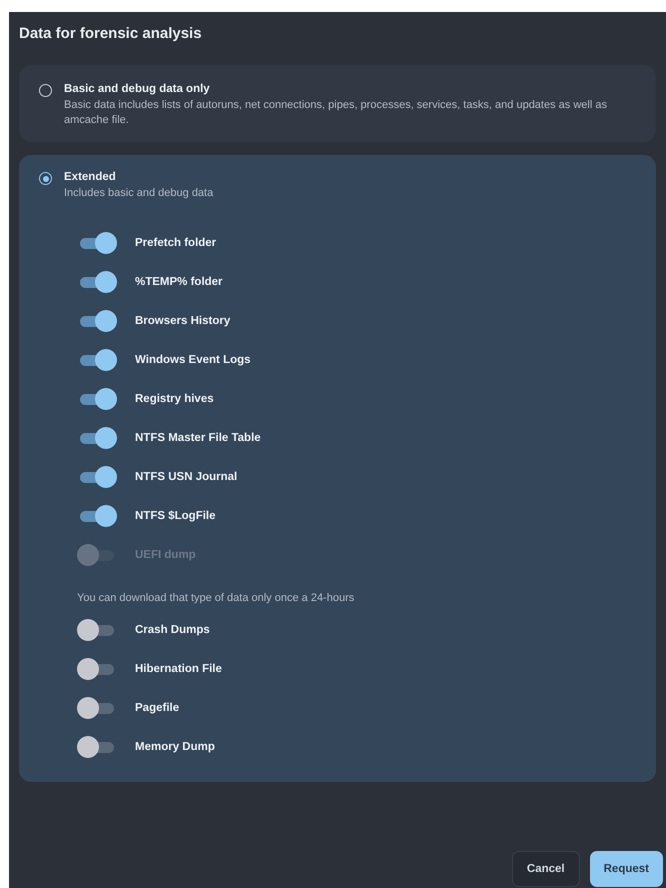 This screenshot has height=888, width=666. What do you see at coordinates (175, 746) in the screenshot?
I see `toggle-label: Memory Dump` at bounding box center [175, 746].